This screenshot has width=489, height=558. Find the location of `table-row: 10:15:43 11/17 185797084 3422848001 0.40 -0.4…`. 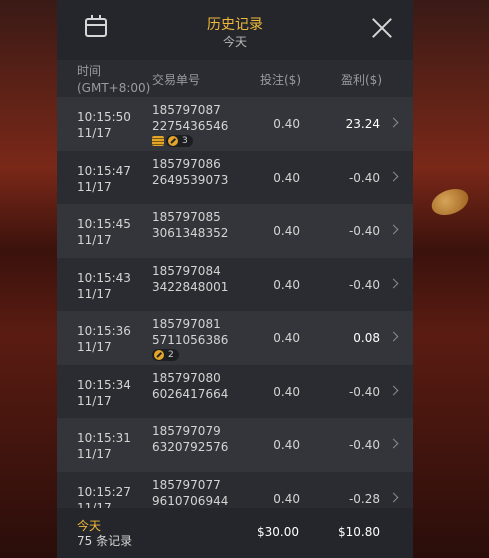

table-row: 10:15:43 11/17 185797084 3422848001 0.40 -0.4… is located at coordinates (235, 284).